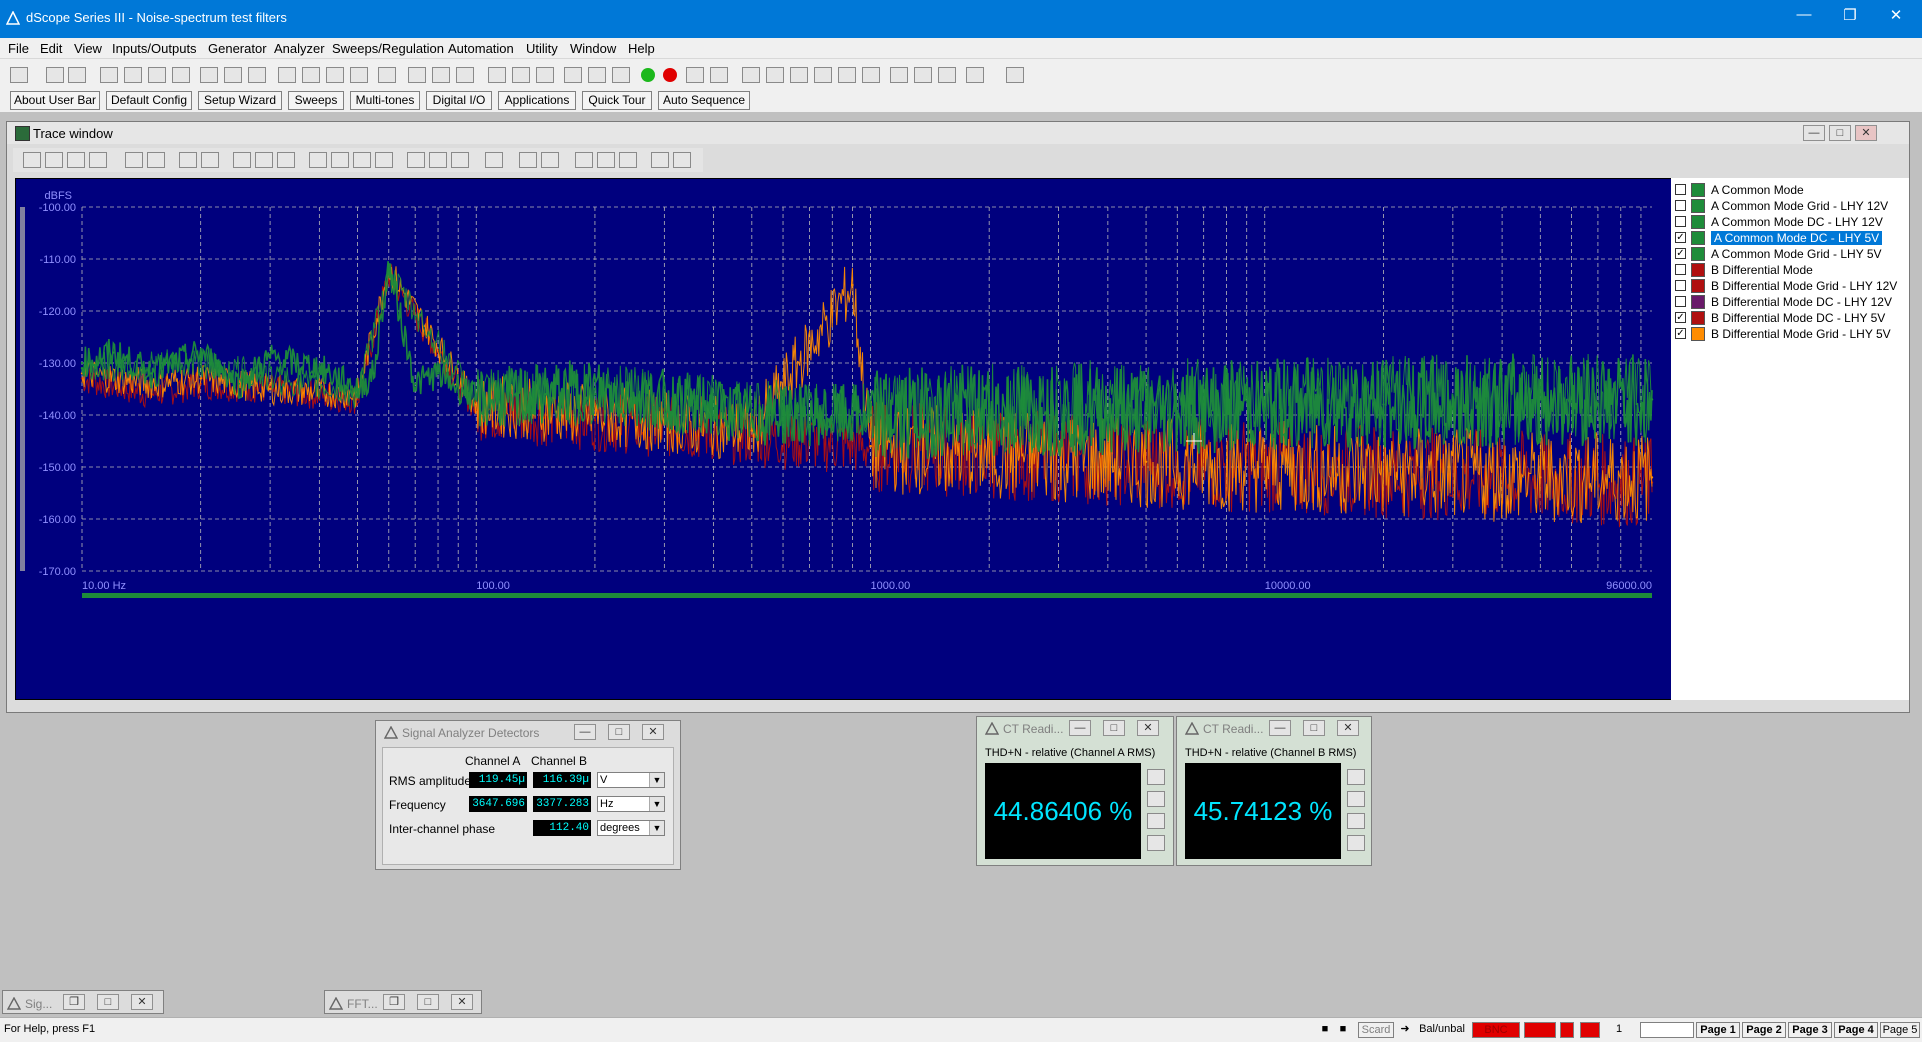  What do you see at coordinates (542, 48) in the screenshot?
I see `menu-utility: Utility` at bounding box center [542, 48].